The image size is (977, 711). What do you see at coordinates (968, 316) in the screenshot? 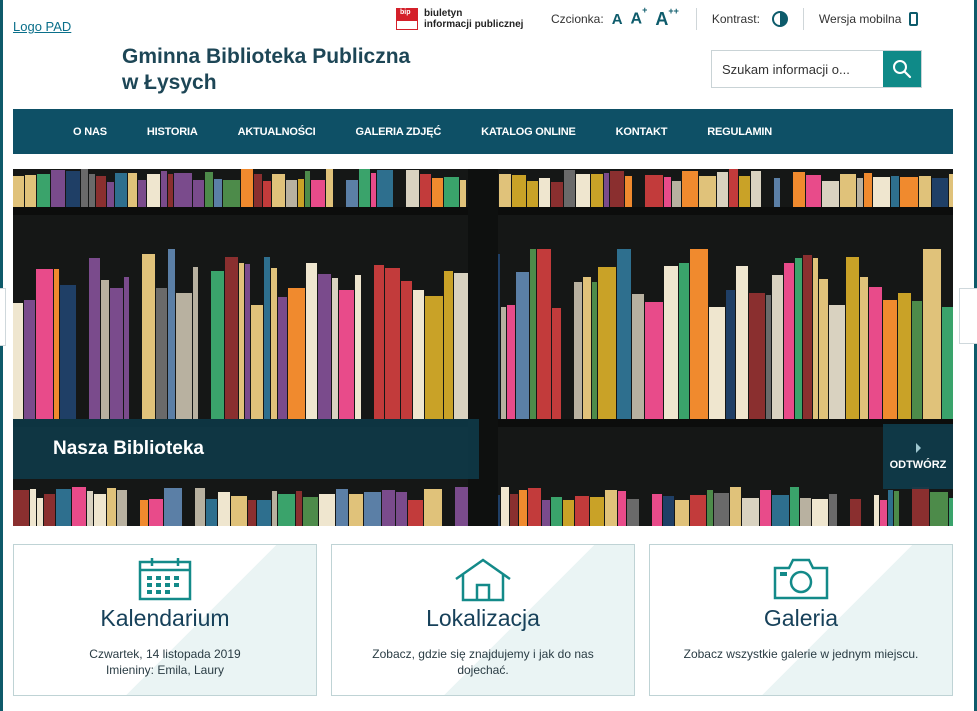
I see `right-side-tab` at bounding box center [968, 316].